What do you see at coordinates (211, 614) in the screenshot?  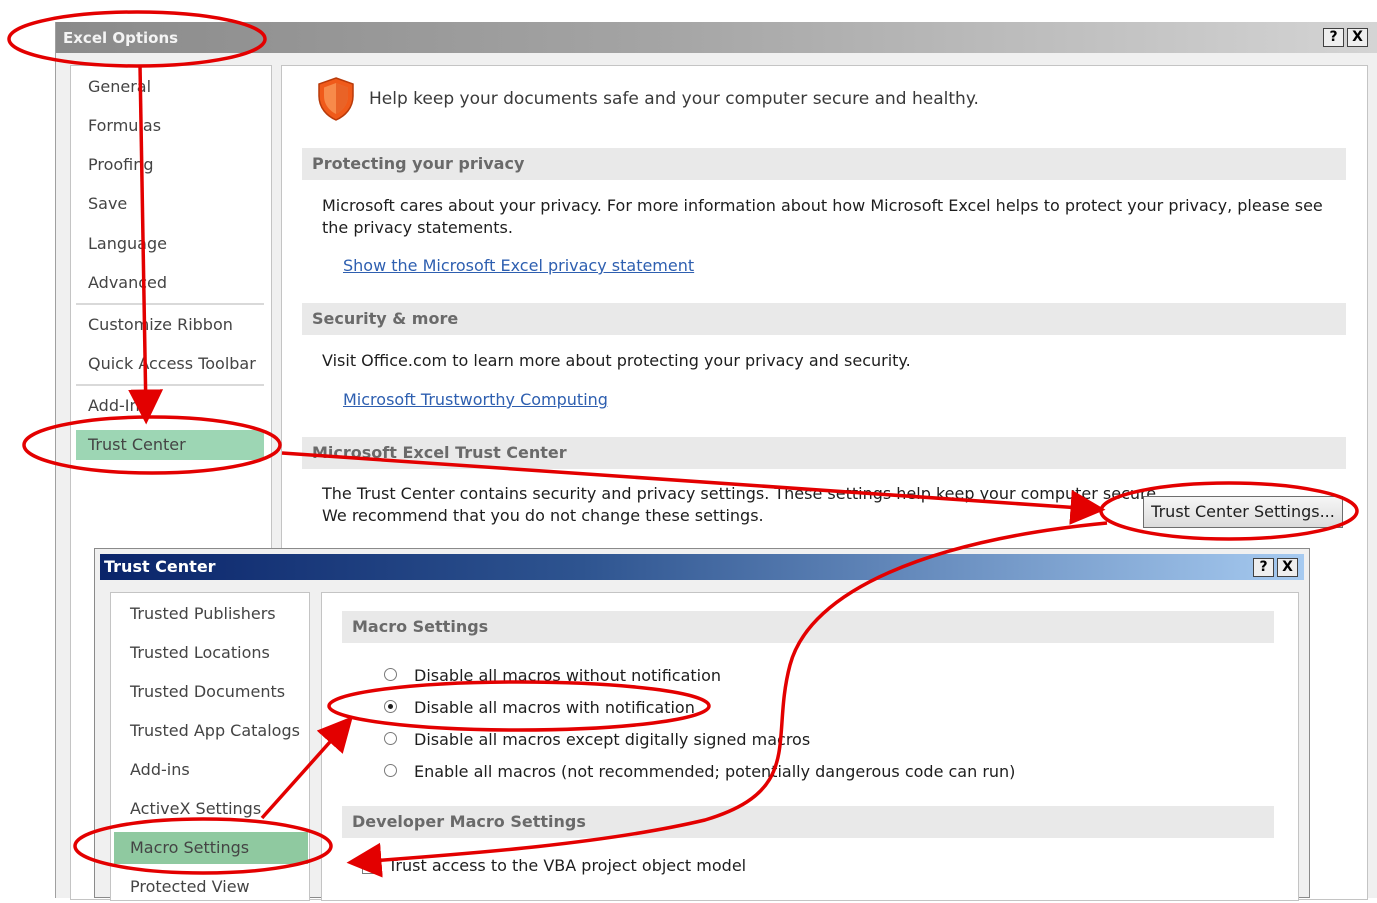 I see `tc-nav-trusted-publishers: Trusted Publishers` at bounding box center [211, 614].